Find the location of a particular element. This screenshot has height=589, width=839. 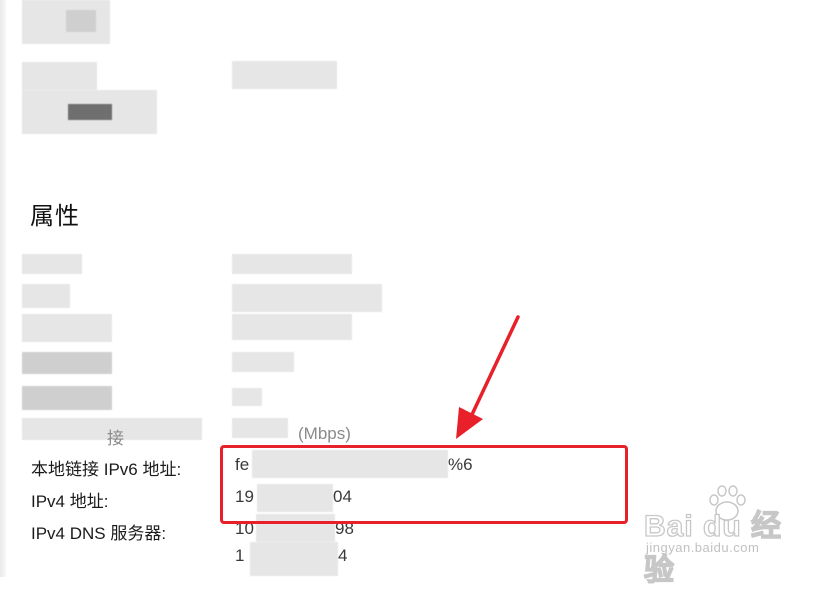

ipv6-link-local-label: 本地链接 IPv6 地址: is located at coordinates (106, 469).